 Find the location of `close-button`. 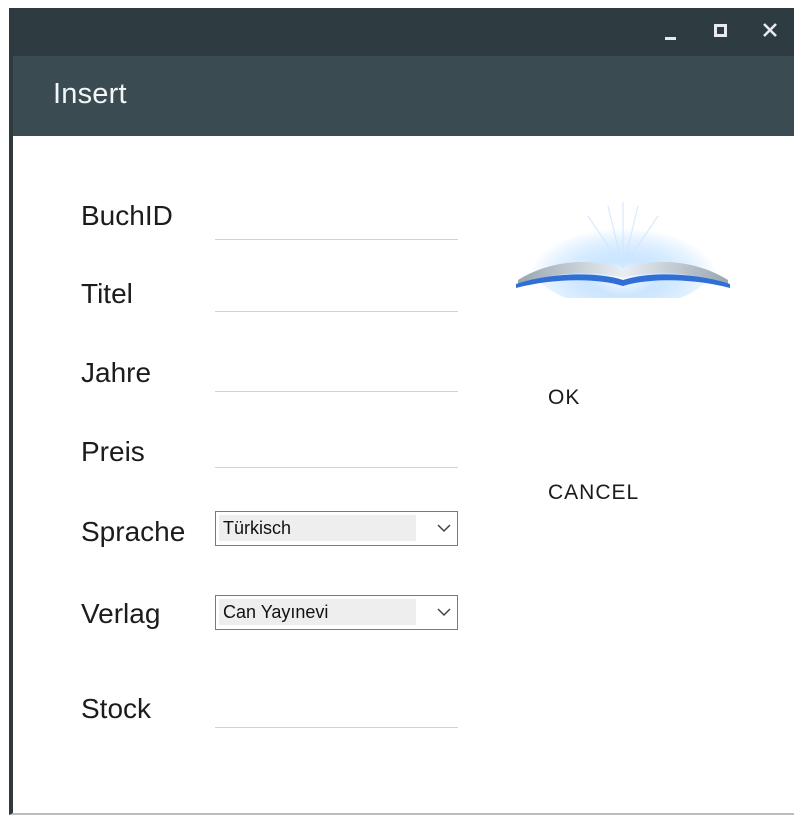

close-button is located at coordinates (770, 32).